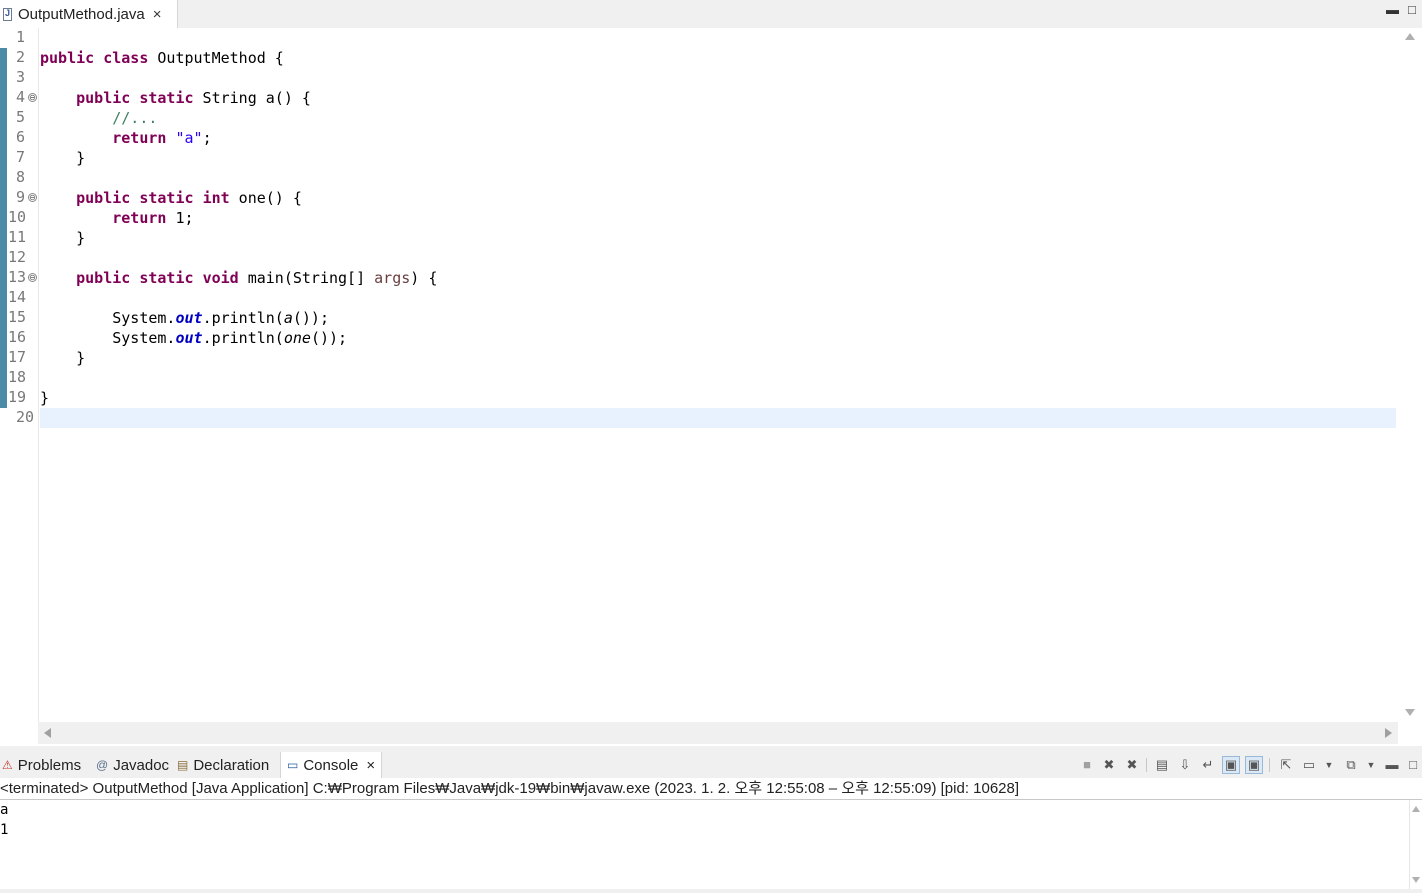 This screenshot has width=1422, height=893. I want to click on static-field: out, so click(189, 338).